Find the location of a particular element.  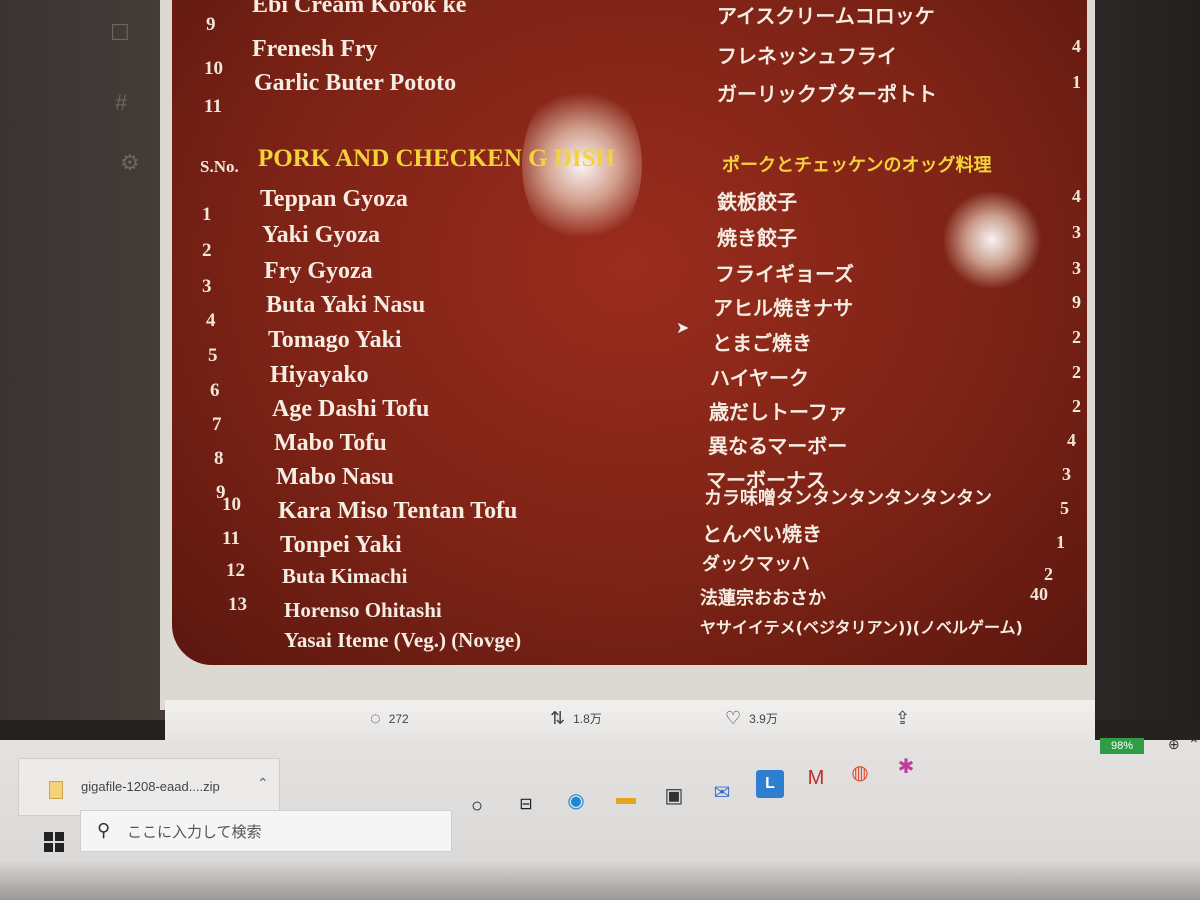

item-name: Mabo Nasu is located at coordinates (335, 477).